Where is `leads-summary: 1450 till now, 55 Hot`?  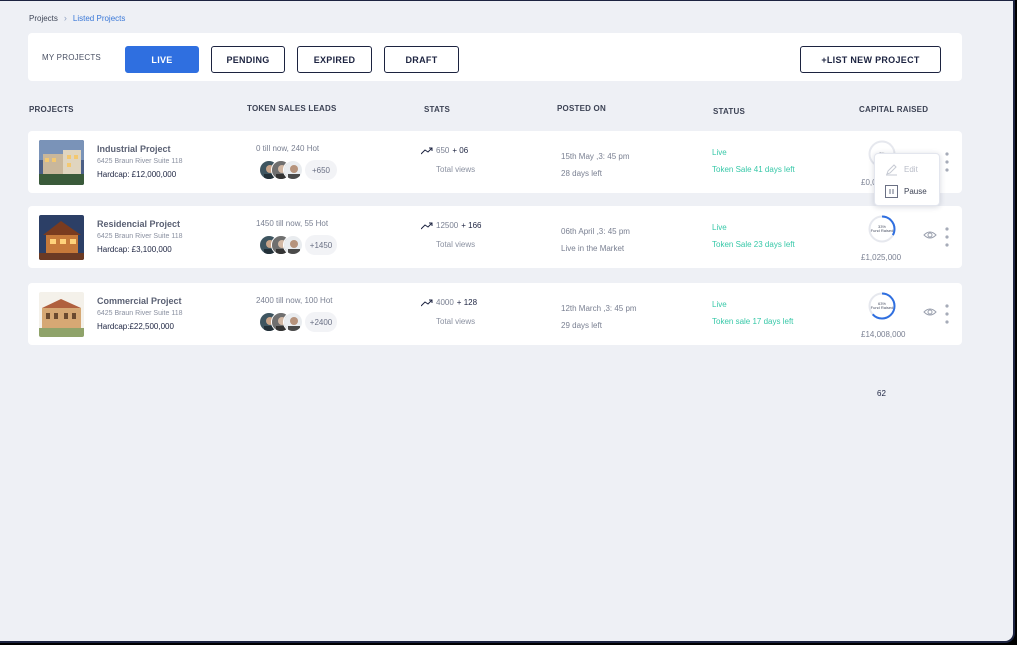
leads-summary: 1450 till now, 55 Hot is located at coordinates (292, 223).